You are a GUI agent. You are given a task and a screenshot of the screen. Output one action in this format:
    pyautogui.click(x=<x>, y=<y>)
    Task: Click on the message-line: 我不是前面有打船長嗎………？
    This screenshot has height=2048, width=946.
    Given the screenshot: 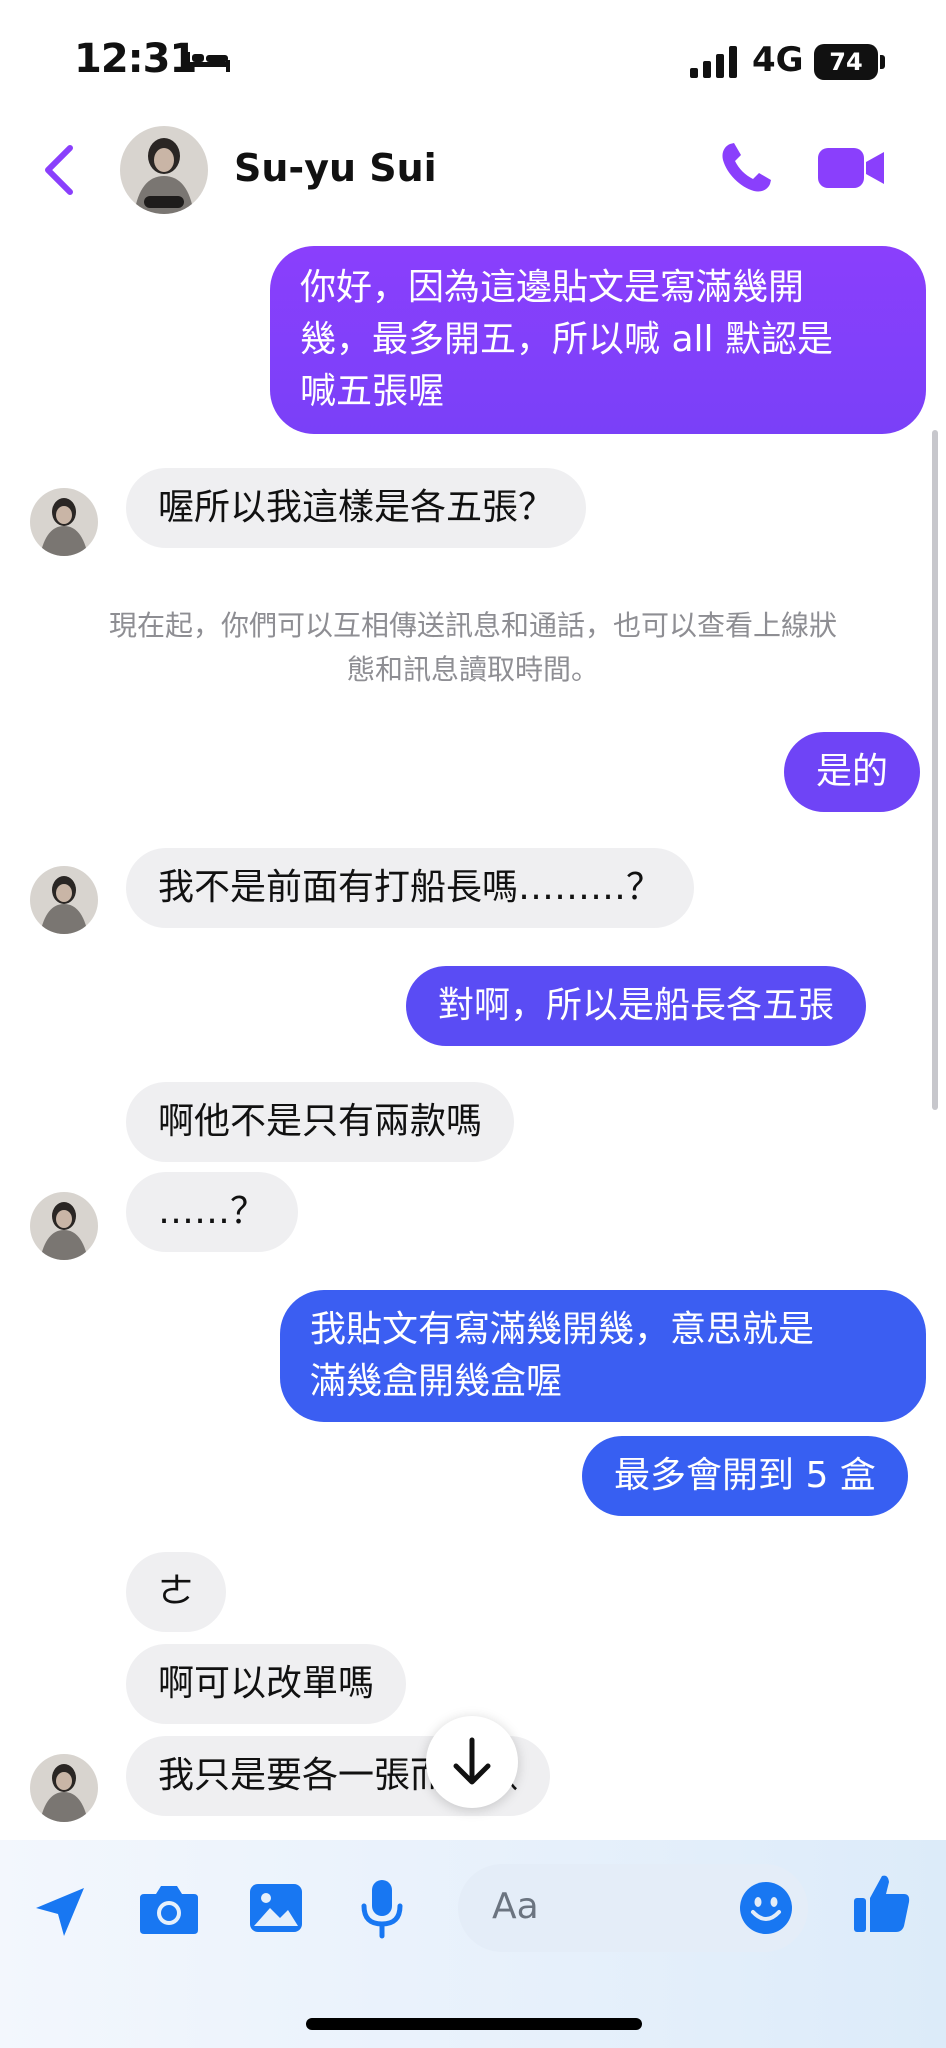 What is the action you would take?
    pyautogui.click(x=410, y=887)
    